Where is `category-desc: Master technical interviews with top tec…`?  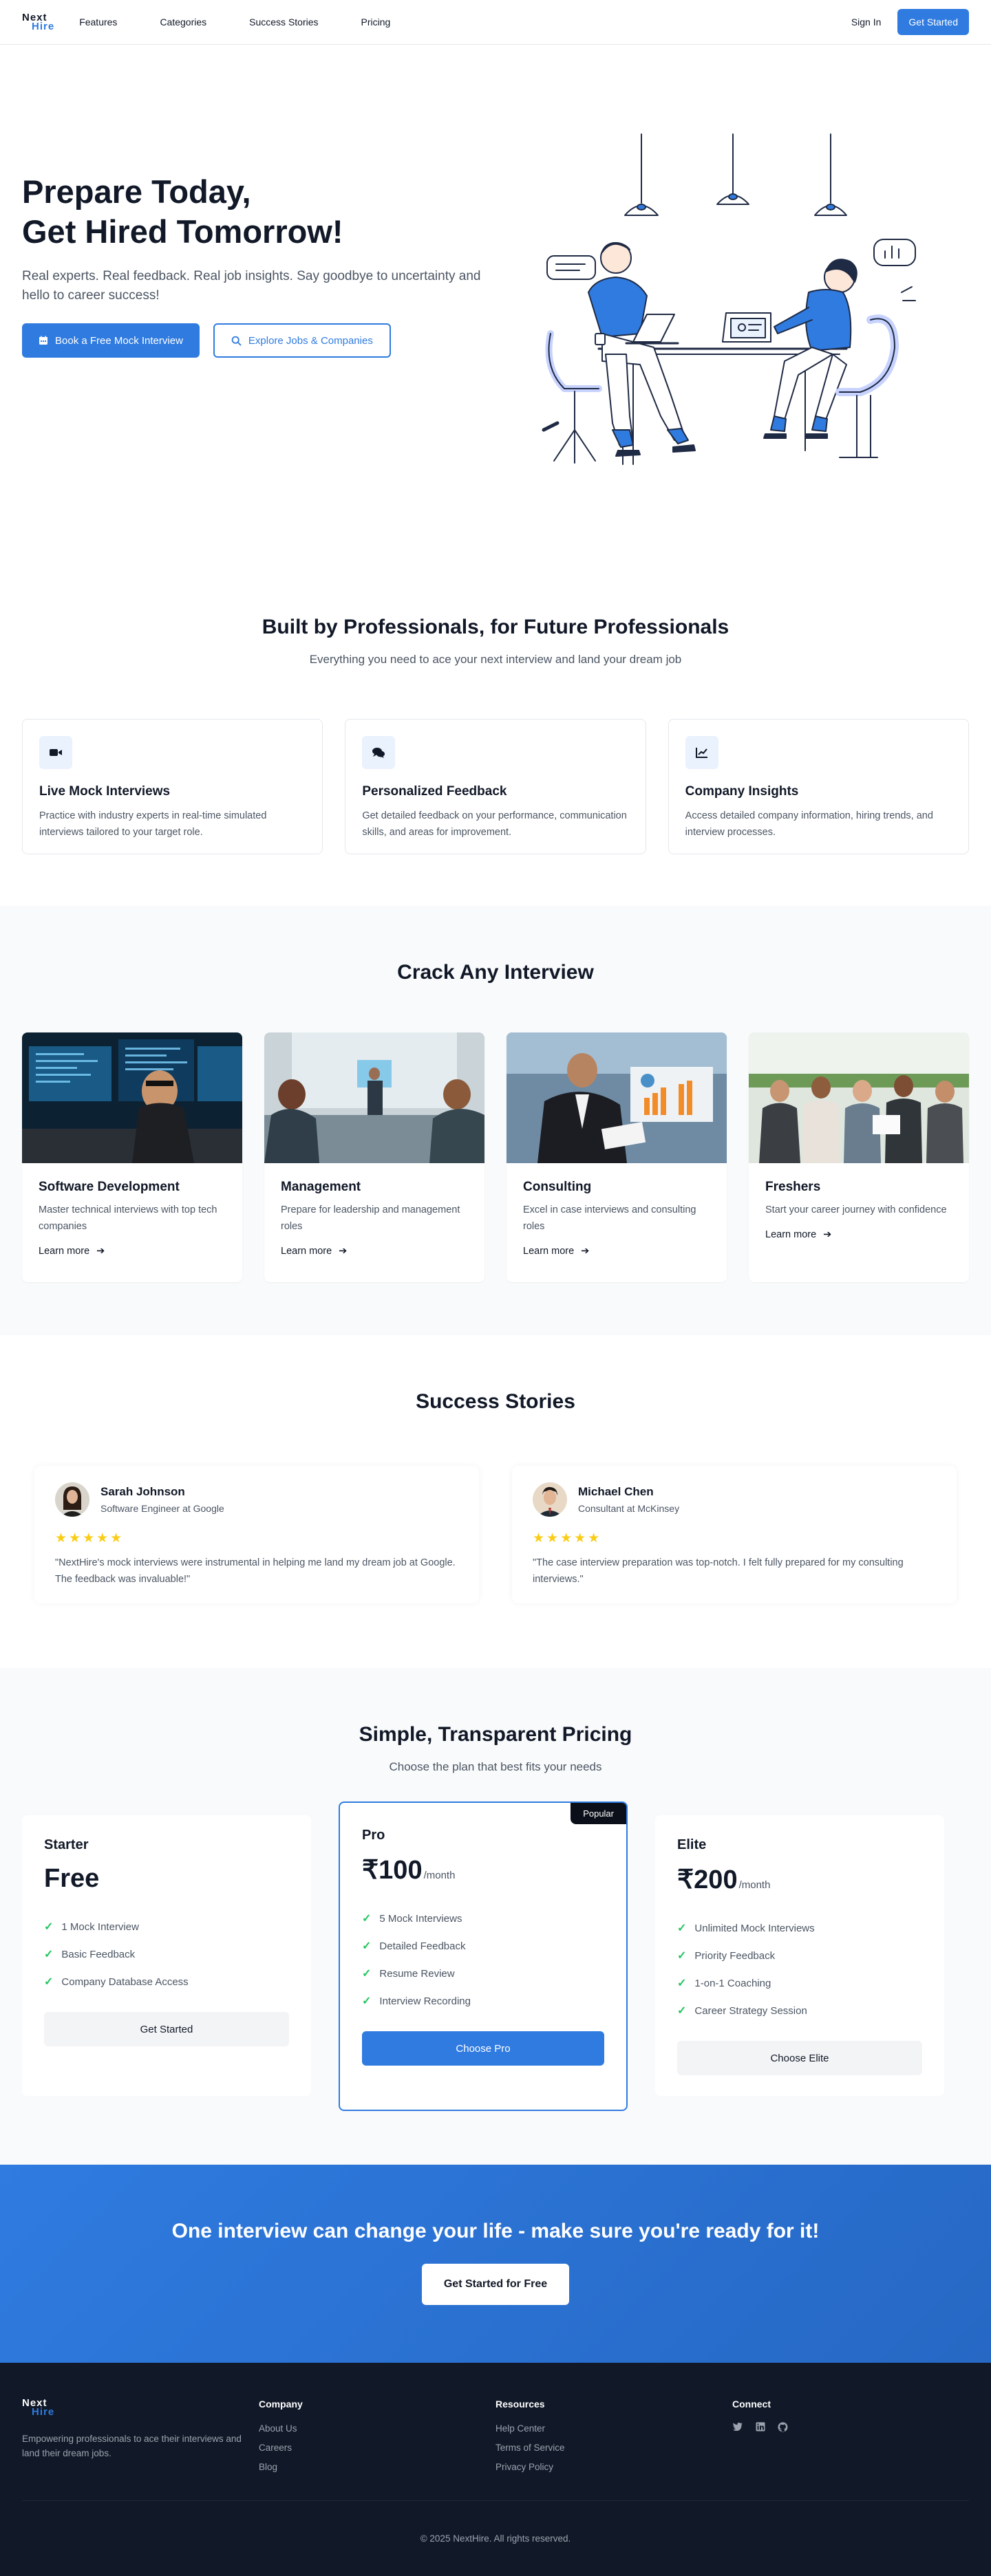
category-desc: Master technical interviews with top tec… is located at coordinates (128, 1218).